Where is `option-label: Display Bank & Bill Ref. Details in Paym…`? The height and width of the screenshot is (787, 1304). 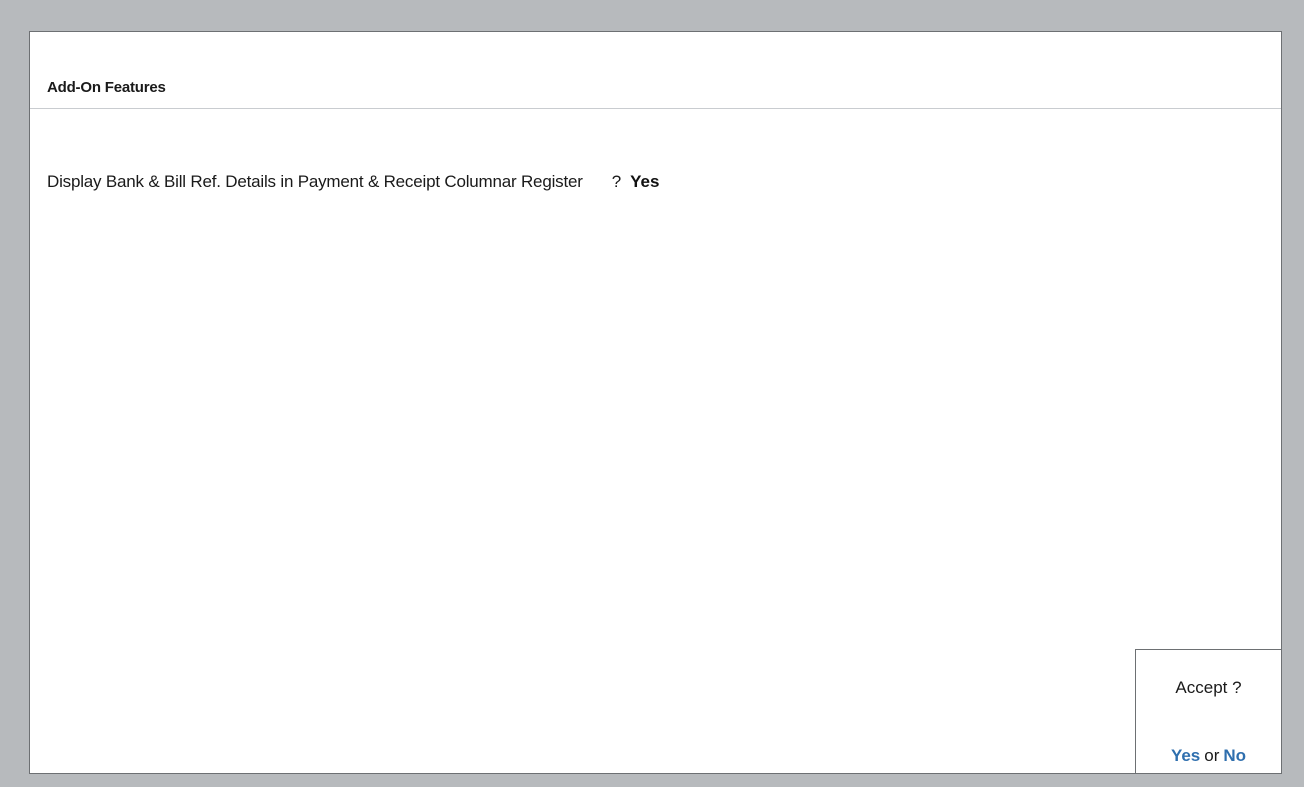
option-label: Display Bank & Bill Ref. Details in Paym… is located at coordinates (315, 181).